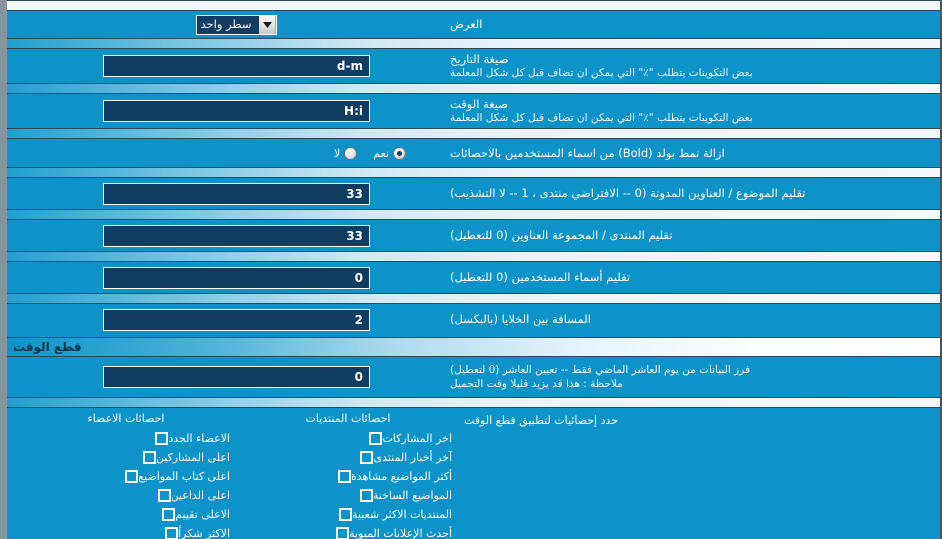 The image size is (942, 539). What do you see at coordinates (693, 277) in the screenshot?
I see `trim-usernames-label-cell: تقليم أسماء المستخدمين (0 للتعطيل)` at bounding box center [693, 277].